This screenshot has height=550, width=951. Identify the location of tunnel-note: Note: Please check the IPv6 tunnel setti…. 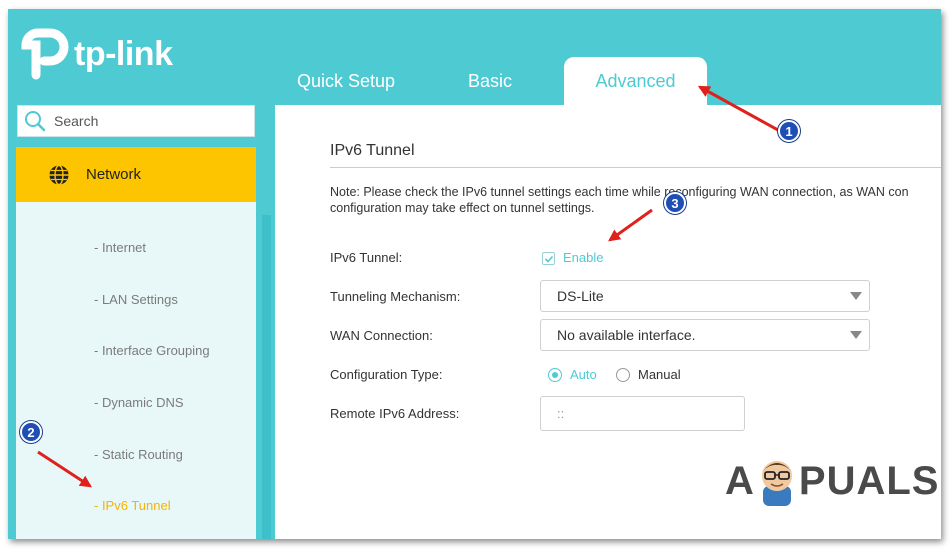
(635, 200).